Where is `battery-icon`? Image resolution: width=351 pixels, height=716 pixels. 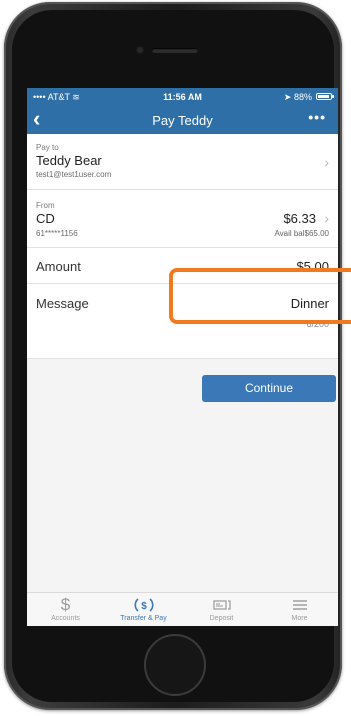
battery-icon is located at coordinates (325, 96).